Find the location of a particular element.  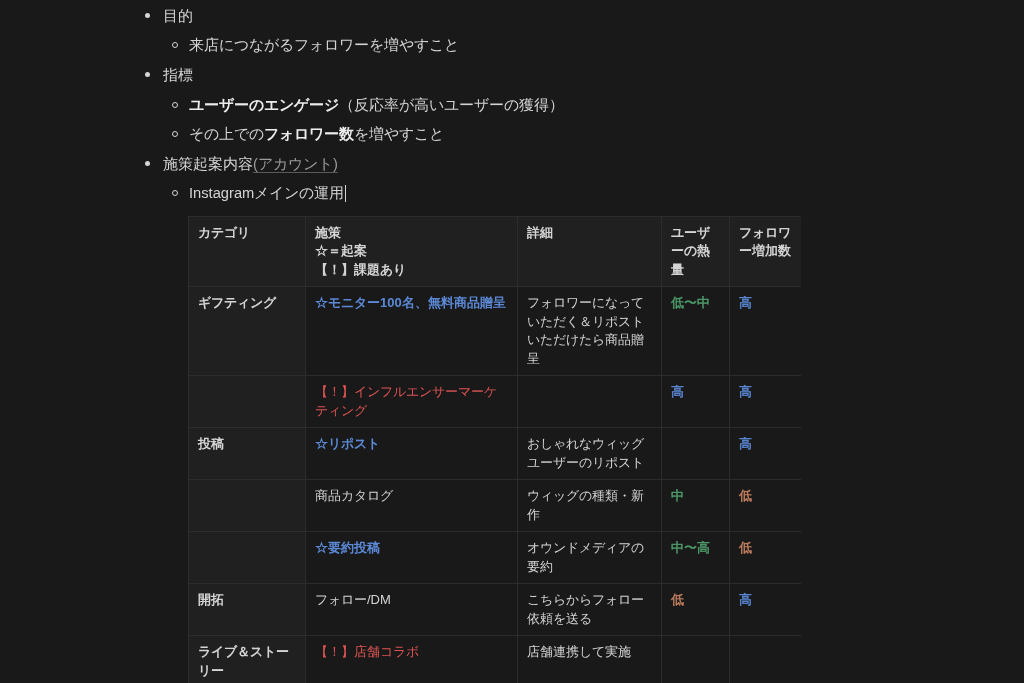

header-text: 【！】課題あり is located at coordinates (361, 269).